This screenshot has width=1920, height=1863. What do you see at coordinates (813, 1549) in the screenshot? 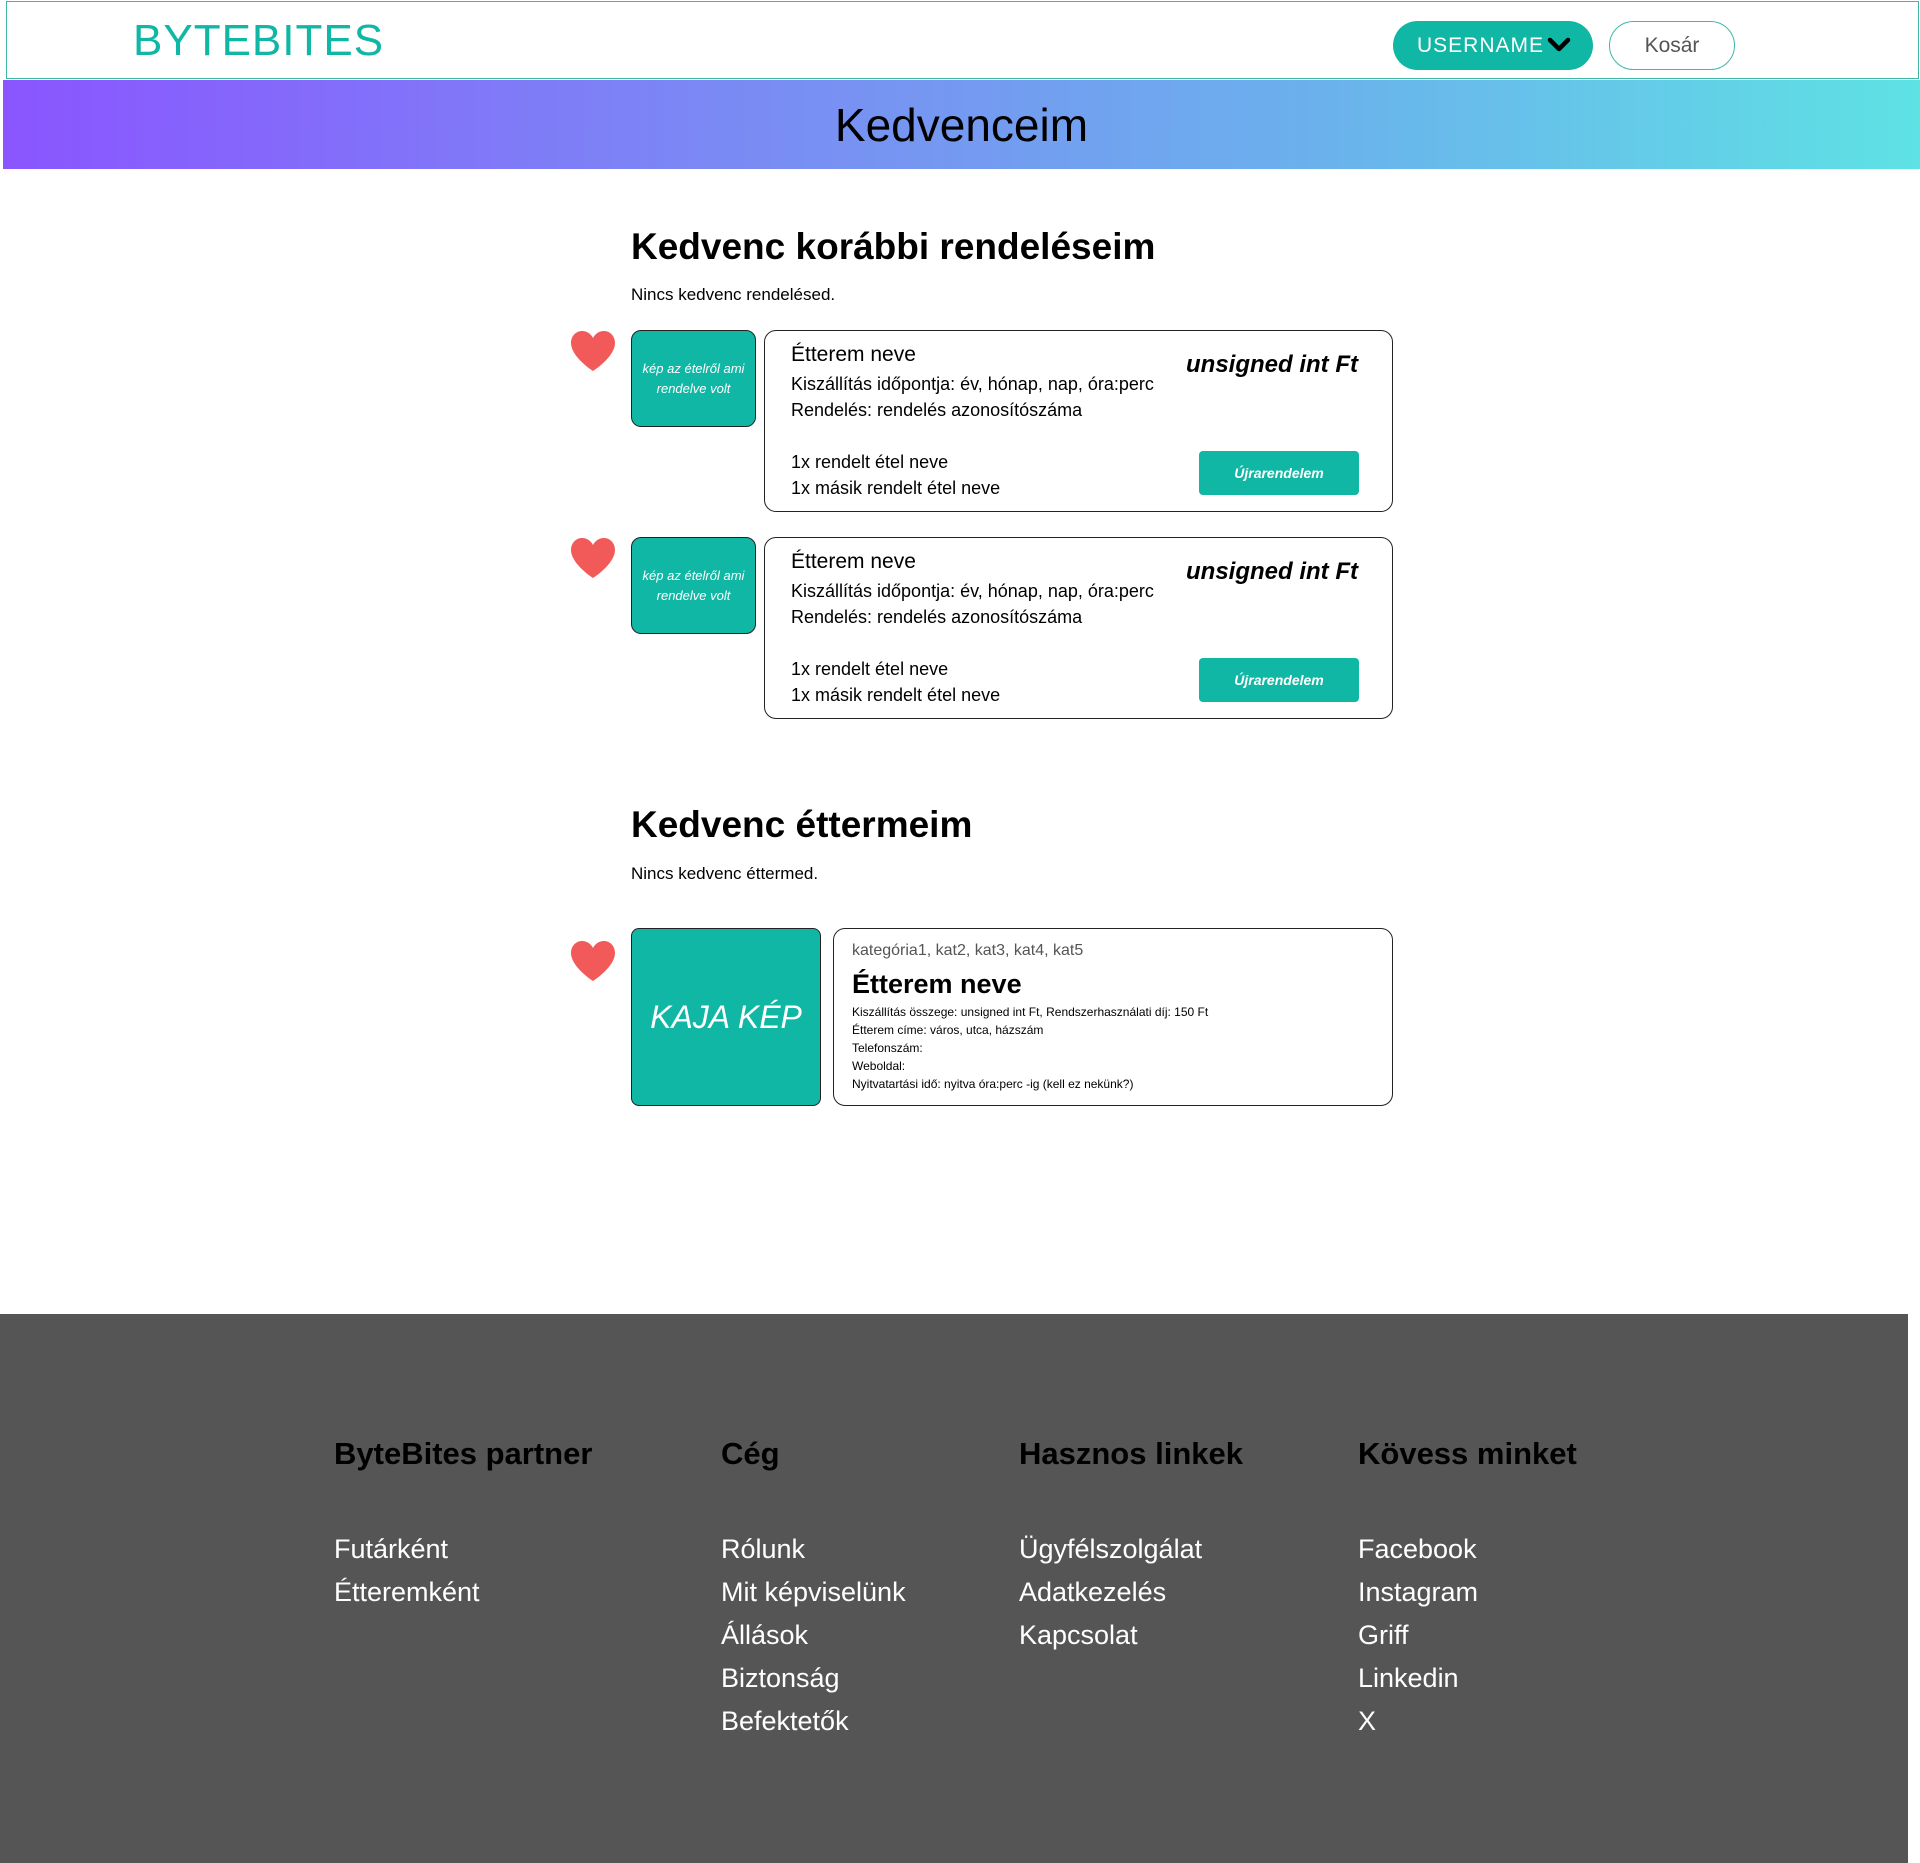
I see `footer-link-about: Rólunk` at bounding box center [813, 1549].